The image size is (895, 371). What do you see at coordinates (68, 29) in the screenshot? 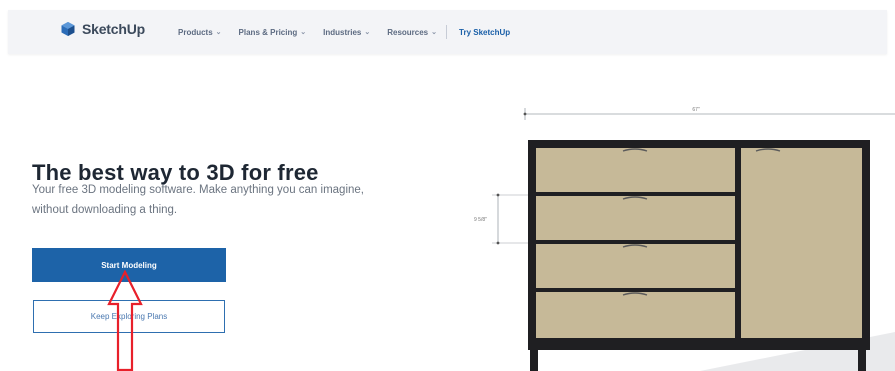
I see `sketchup-logo-icon` at bounding box center [68, 29].